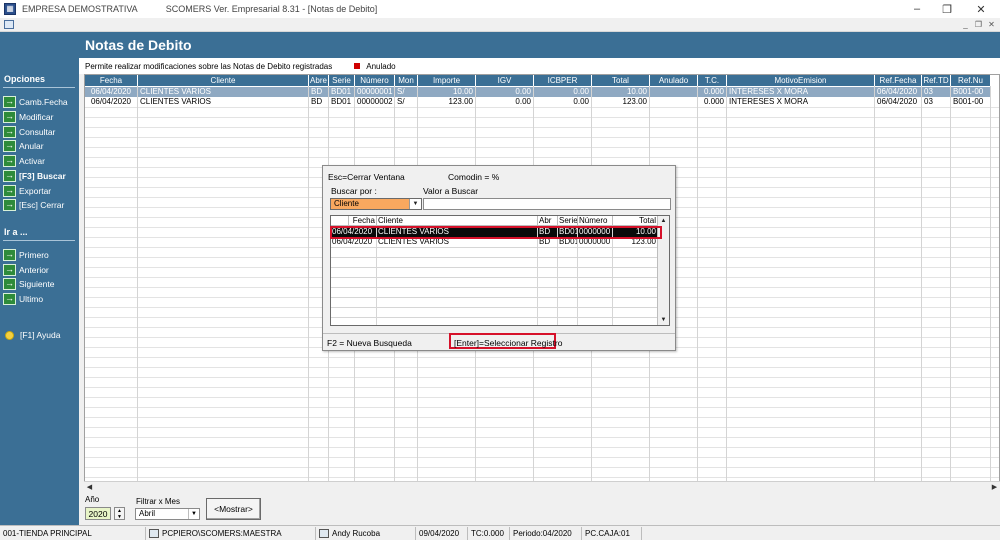  I want to click on sidebar-item-cerrar: → [Esc] Cerrar, so click(33, 204).